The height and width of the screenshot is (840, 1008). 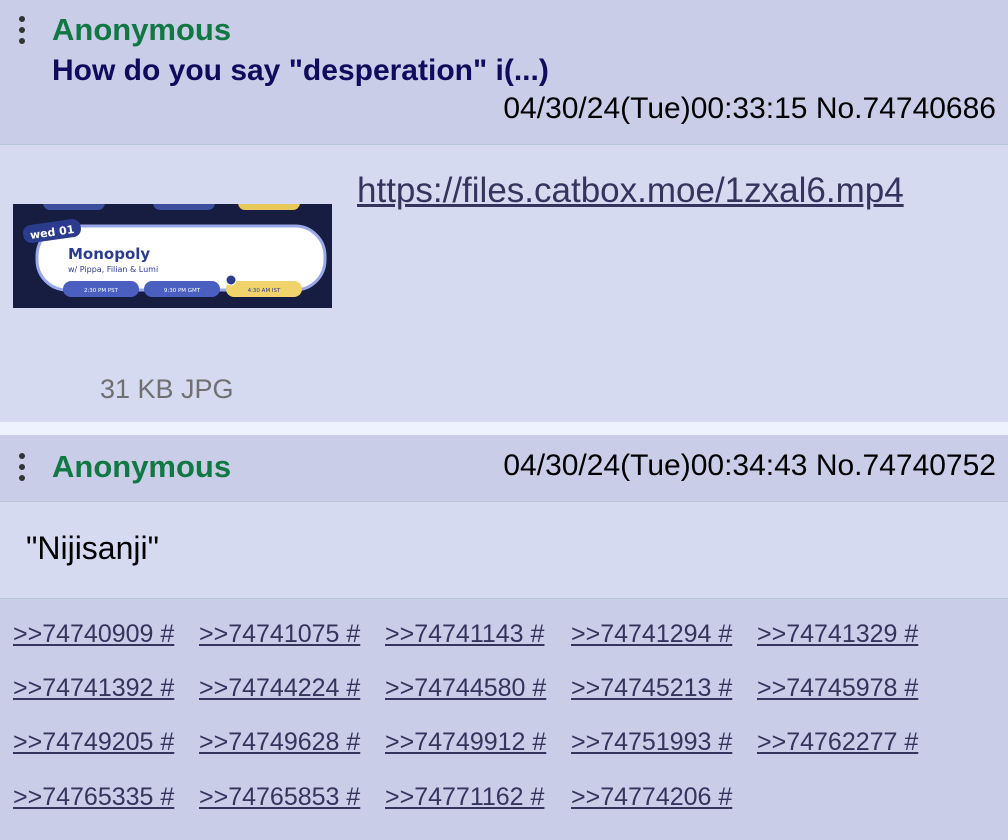 What do you see at coordinates (93, 688) in the screenshot?
I see `reply-link: >>74741392 #` at bounding box center [93, 688].